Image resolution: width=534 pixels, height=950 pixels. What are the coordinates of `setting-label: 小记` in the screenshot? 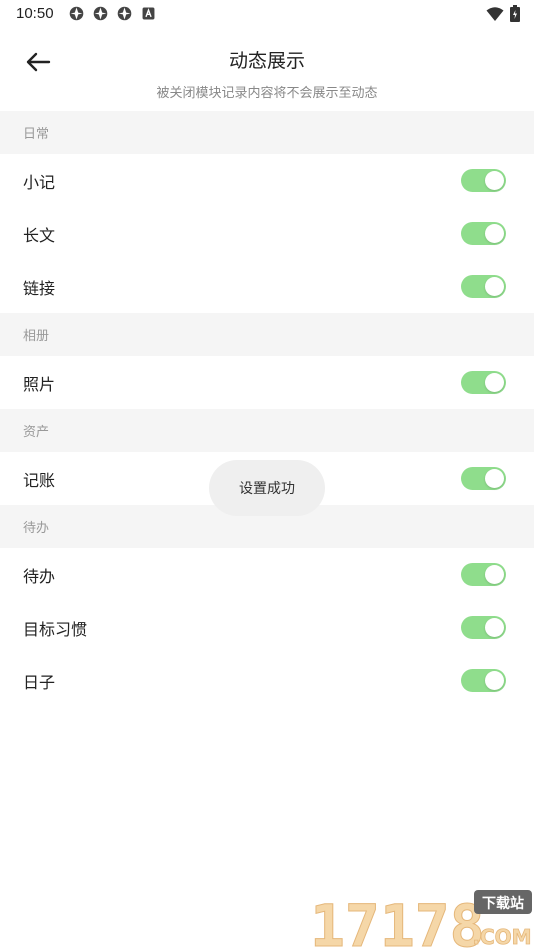 It's located at (39, 182).